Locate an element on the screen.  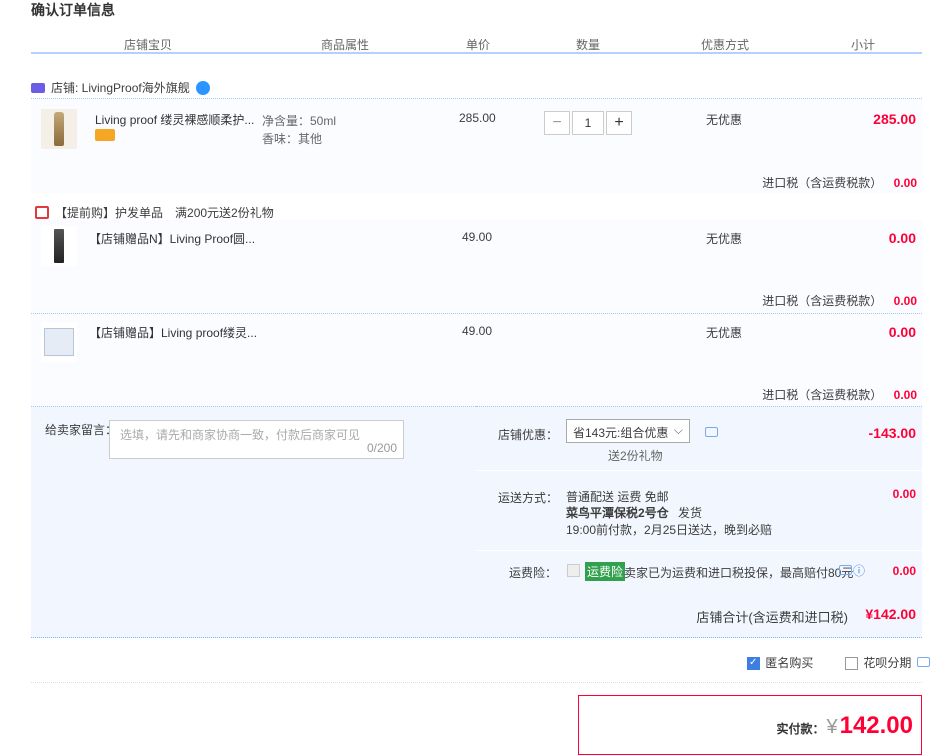
shop-discount-selected: 省143元:组合优惠 is located at coordinates (621, 433).